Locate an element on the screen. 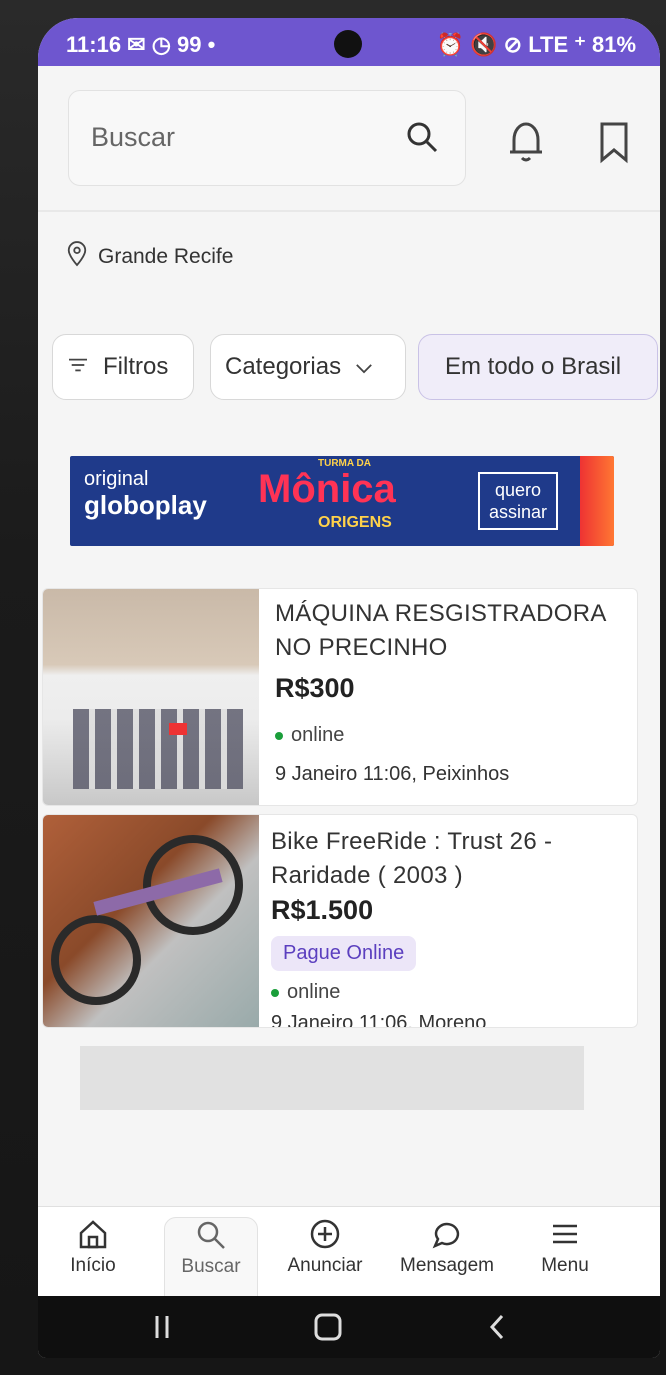 This screenshot has height=1375, width=666. plus-circle-icon is located at coordinates (325, 1234).